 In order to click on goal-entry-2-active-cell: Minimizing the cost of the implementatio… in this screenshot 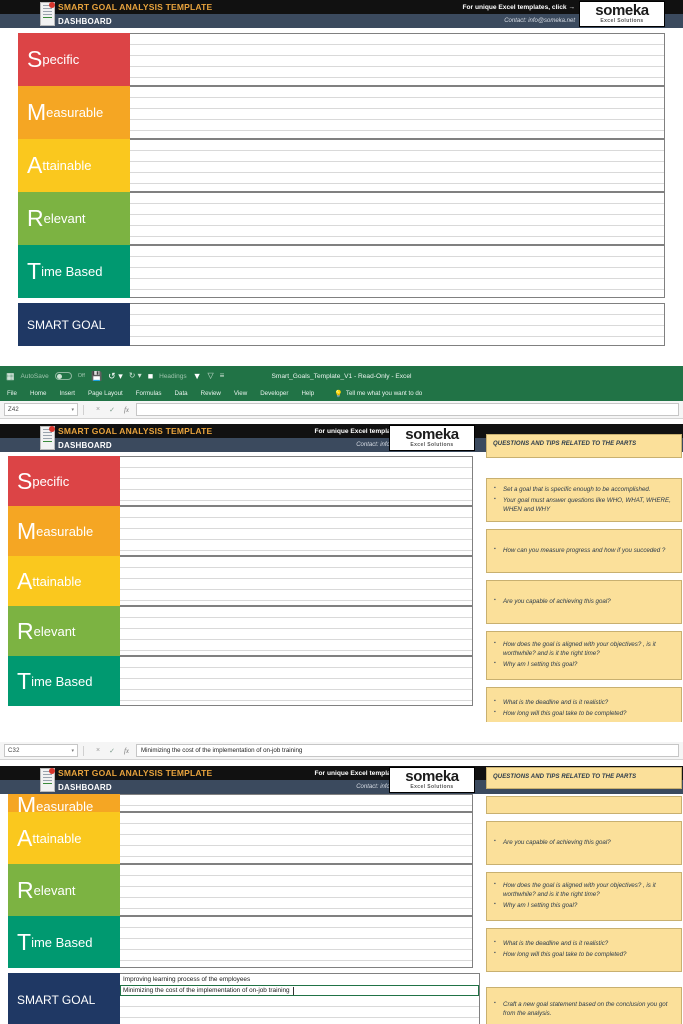, I will do `click(299, 990)`.